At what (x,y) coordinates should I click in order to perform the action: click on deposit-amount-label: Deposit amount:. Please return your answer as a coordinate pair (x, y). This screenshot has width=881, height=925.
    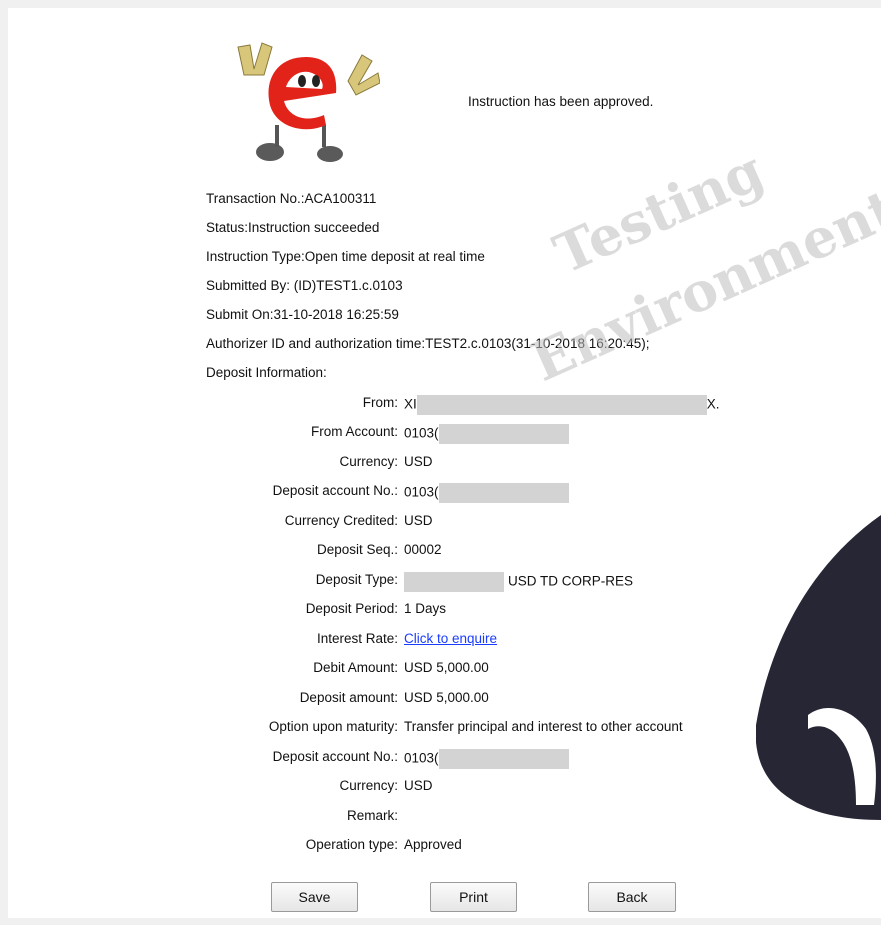
    Looking at the image, I should click on (348, 697).